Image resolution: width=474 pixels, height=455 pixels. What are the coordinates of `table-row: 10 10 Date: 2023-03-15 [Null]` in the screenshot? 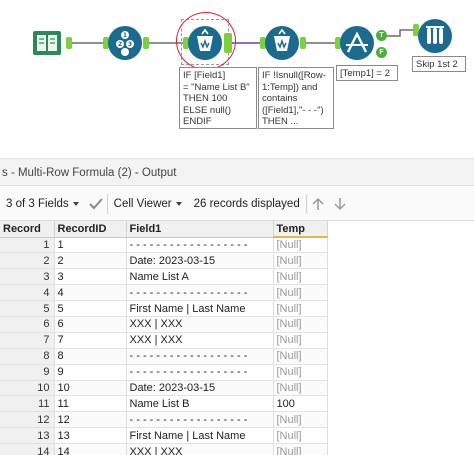 It's located at (164, 388).